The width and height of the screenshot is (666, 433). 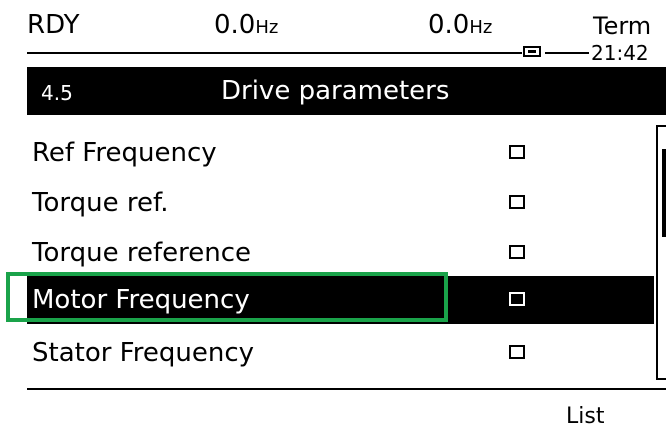 What do you see at coordinates (585, 417) in the screenshot?
I see `list-softkey: List` at bounding box center [585, 417].